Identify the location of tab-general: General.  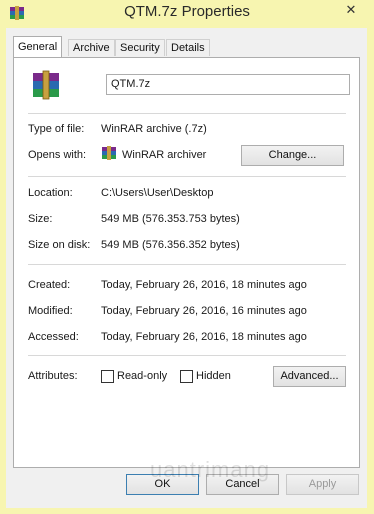
(38, 46).